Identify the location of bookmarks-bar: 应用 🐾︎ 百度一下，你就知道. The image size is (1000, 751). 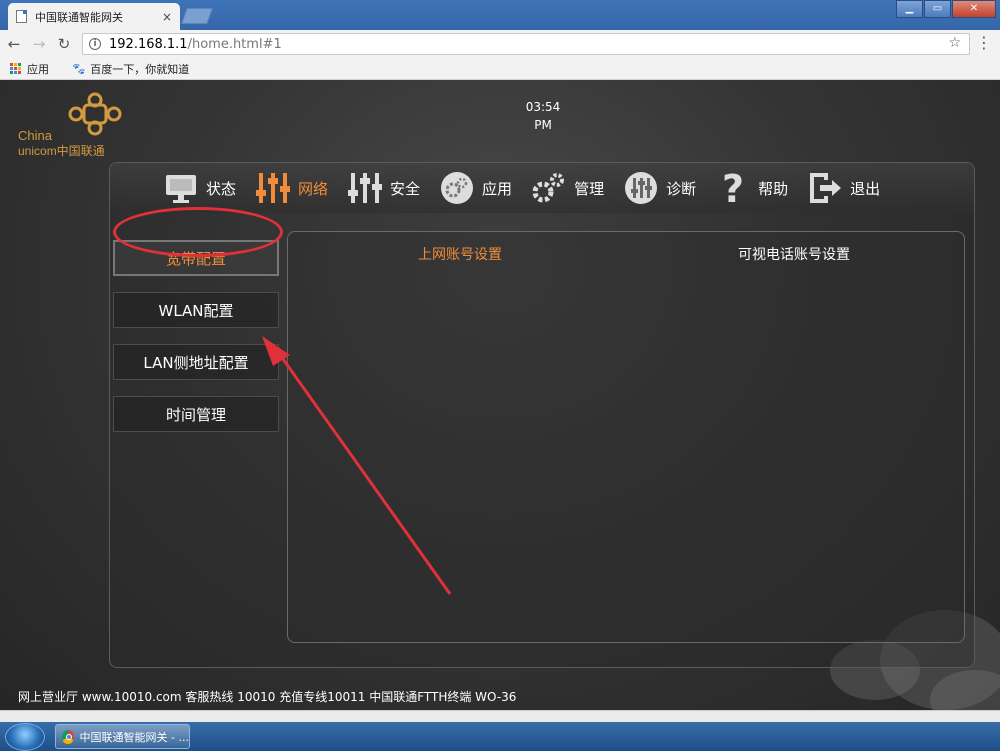
(500, 69).